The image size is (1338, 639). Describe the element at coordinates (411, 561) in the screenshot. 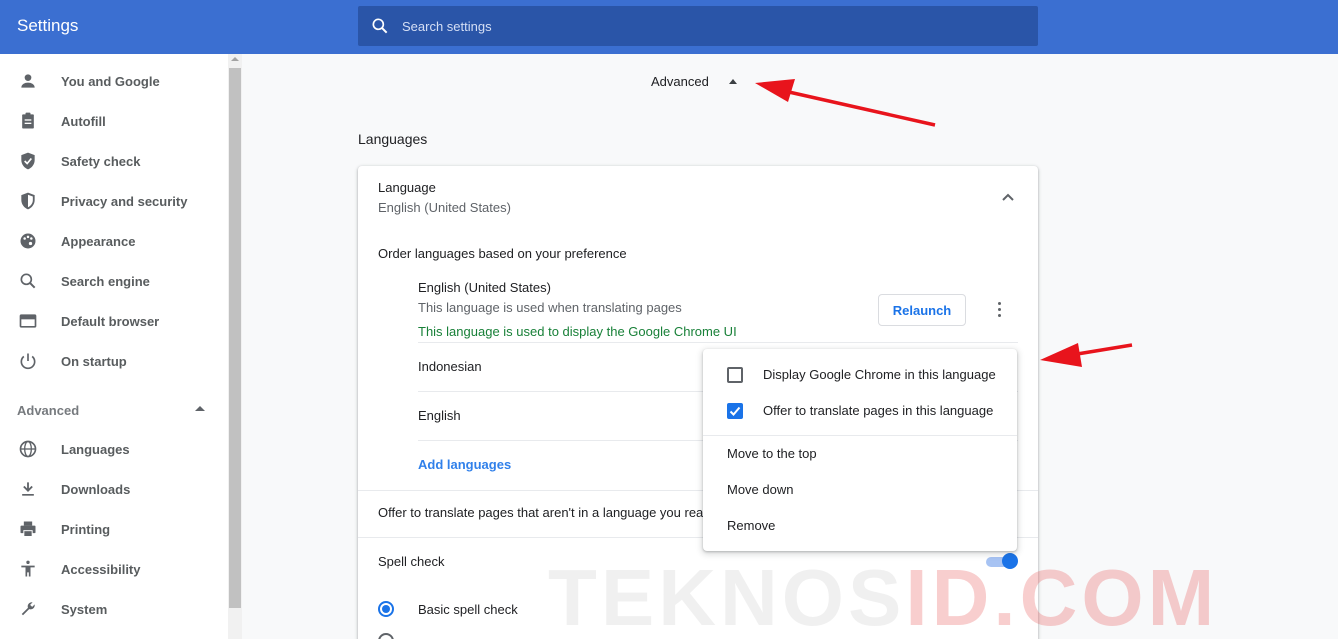

I see `spell-check-label: Spell check` at that location.